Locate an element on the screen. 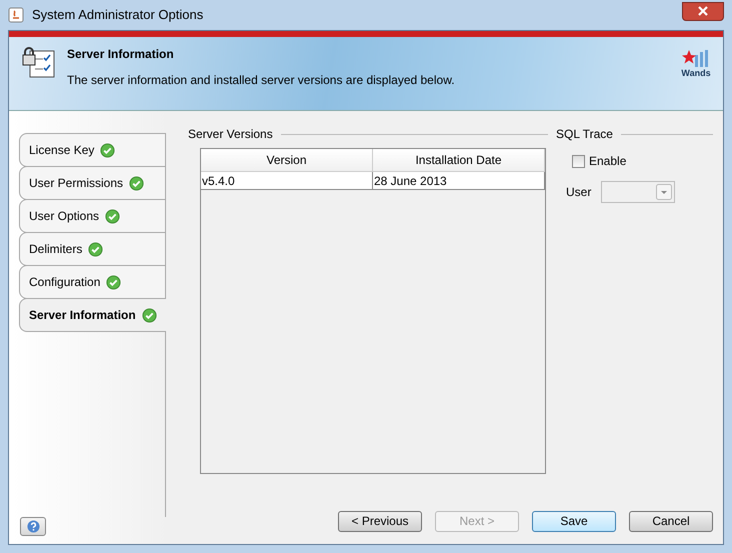 The image size is (732, 553). column-header: Installation Date is located at coordinates (459, 160).